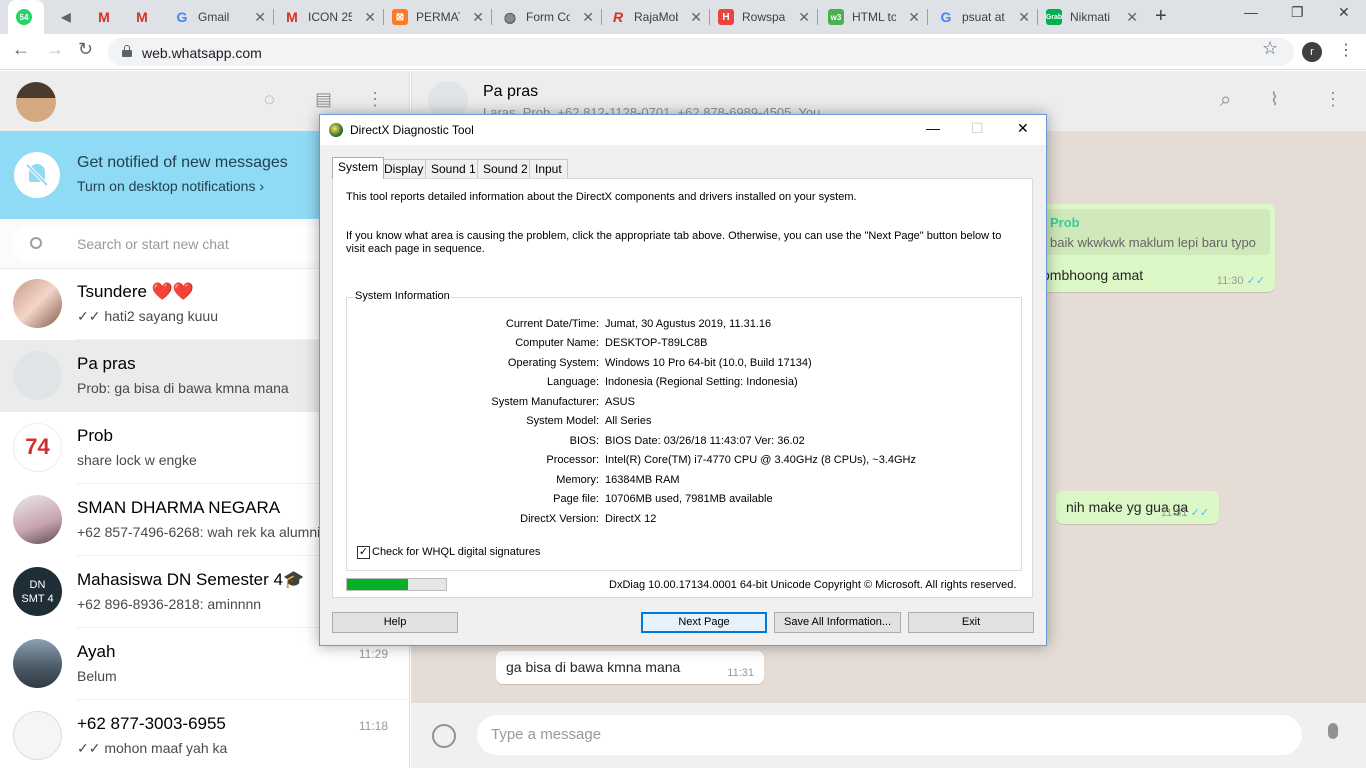  I want to click on tab-system: System, so click(358, 168).